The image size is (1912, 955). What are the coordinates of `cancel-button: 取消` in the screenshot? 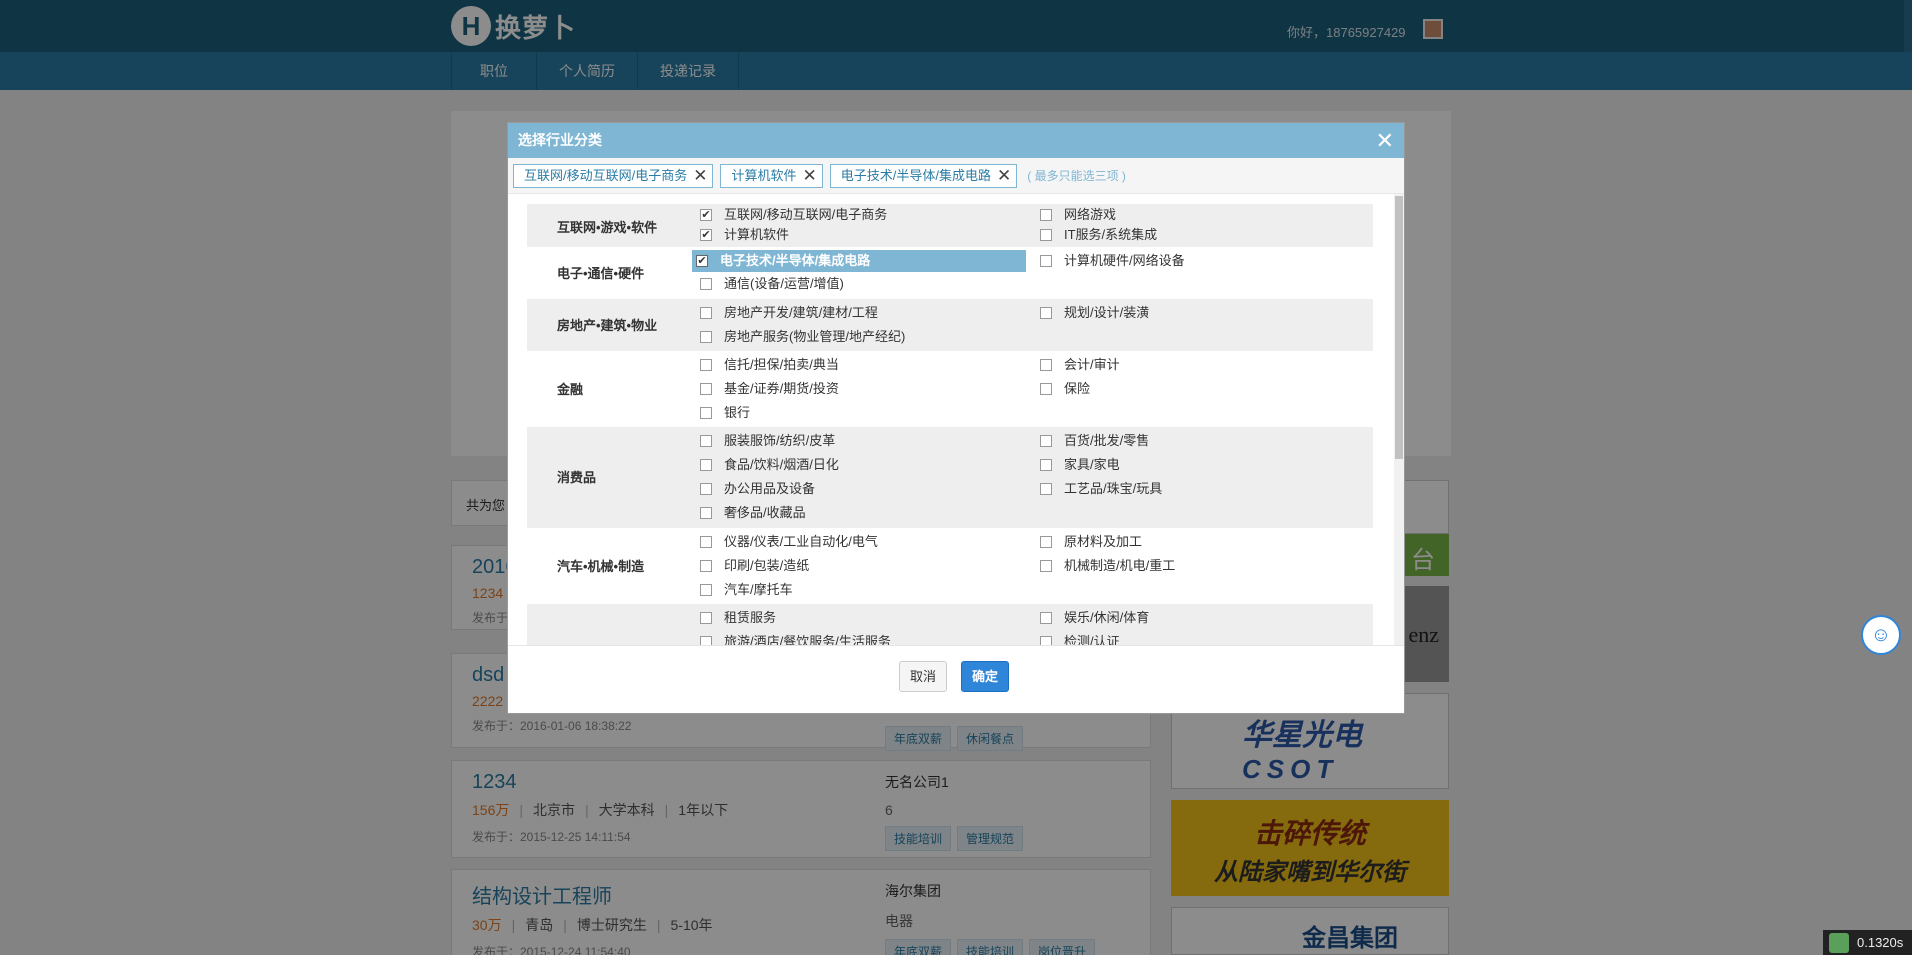 It's located at (923, 676).